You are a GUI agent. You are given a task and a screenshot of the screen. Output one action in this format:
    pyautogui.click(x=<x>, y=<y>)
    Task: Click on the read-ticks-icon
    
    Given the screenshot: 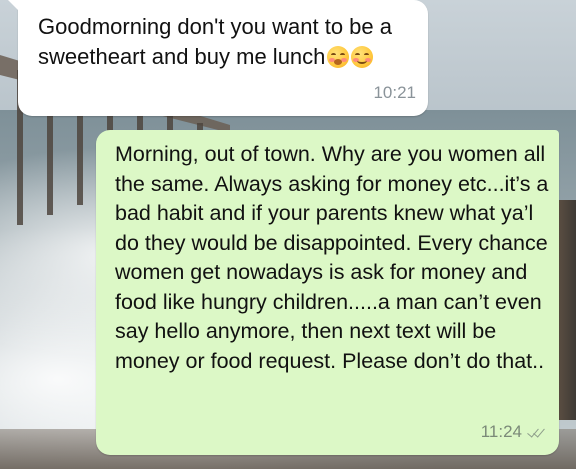 What is the action you would take?
    pyautogui.click(x=536, y=431)
    